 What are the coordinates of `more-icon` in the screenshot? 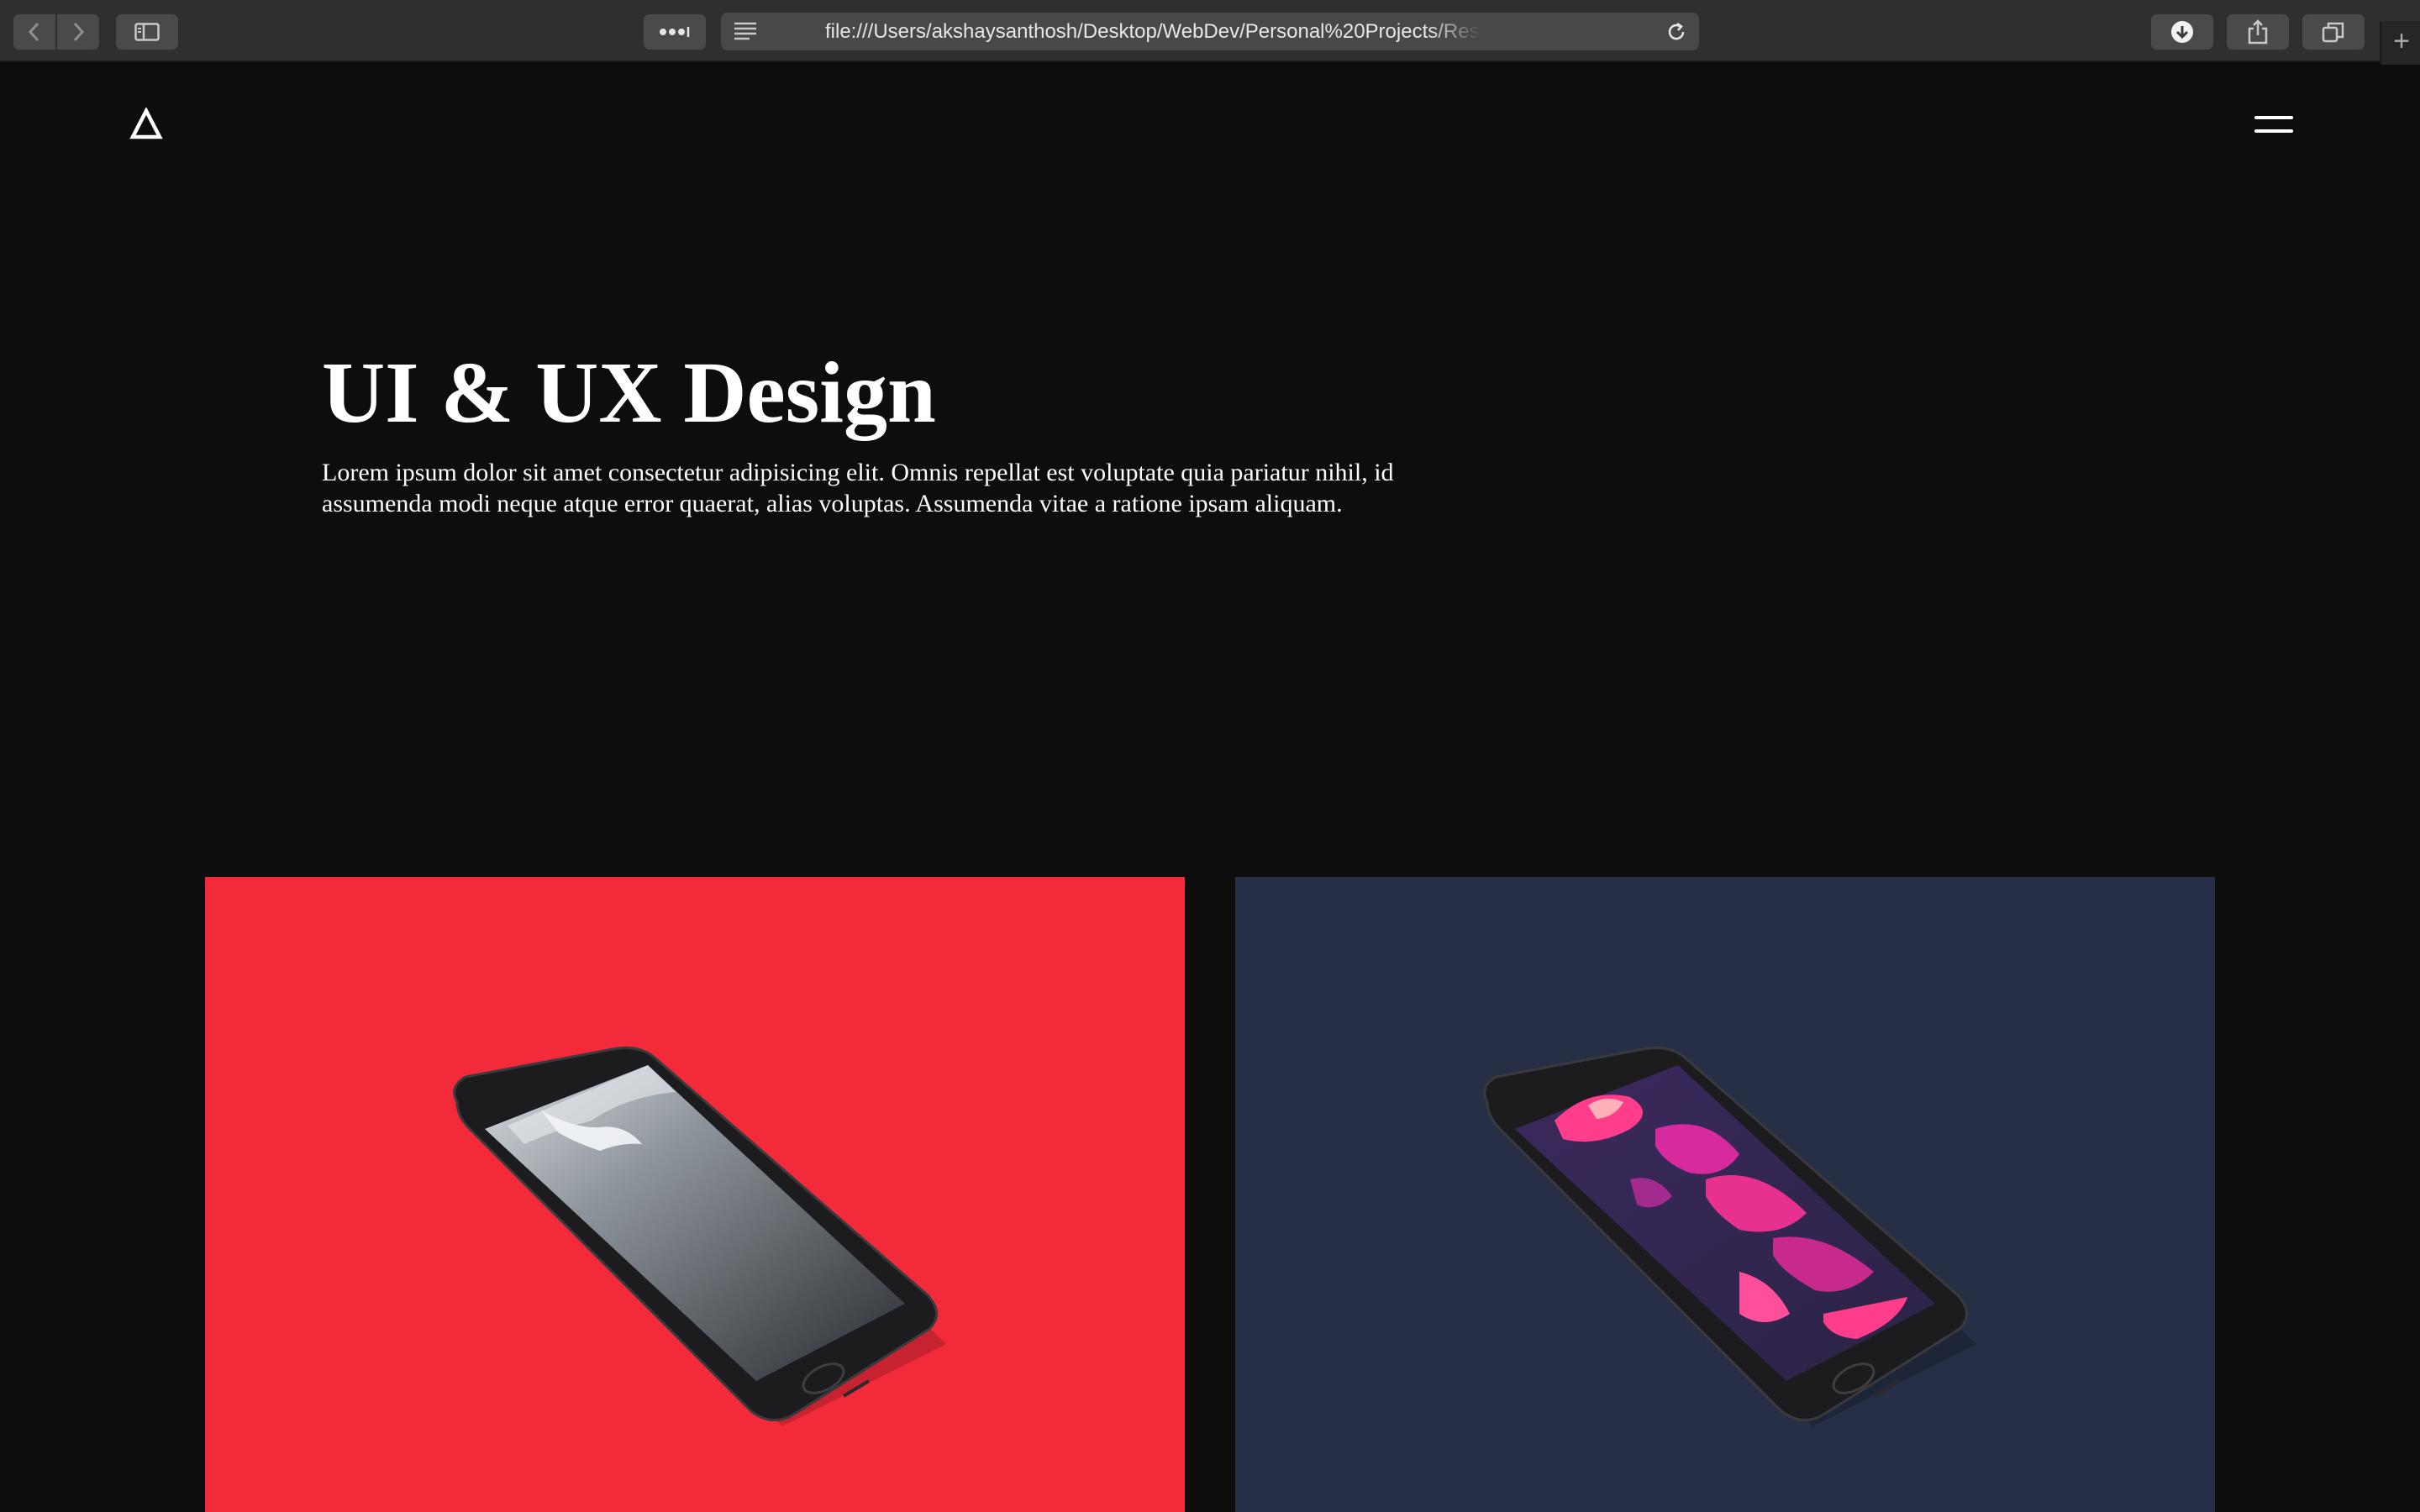 It's located at (675, 32).